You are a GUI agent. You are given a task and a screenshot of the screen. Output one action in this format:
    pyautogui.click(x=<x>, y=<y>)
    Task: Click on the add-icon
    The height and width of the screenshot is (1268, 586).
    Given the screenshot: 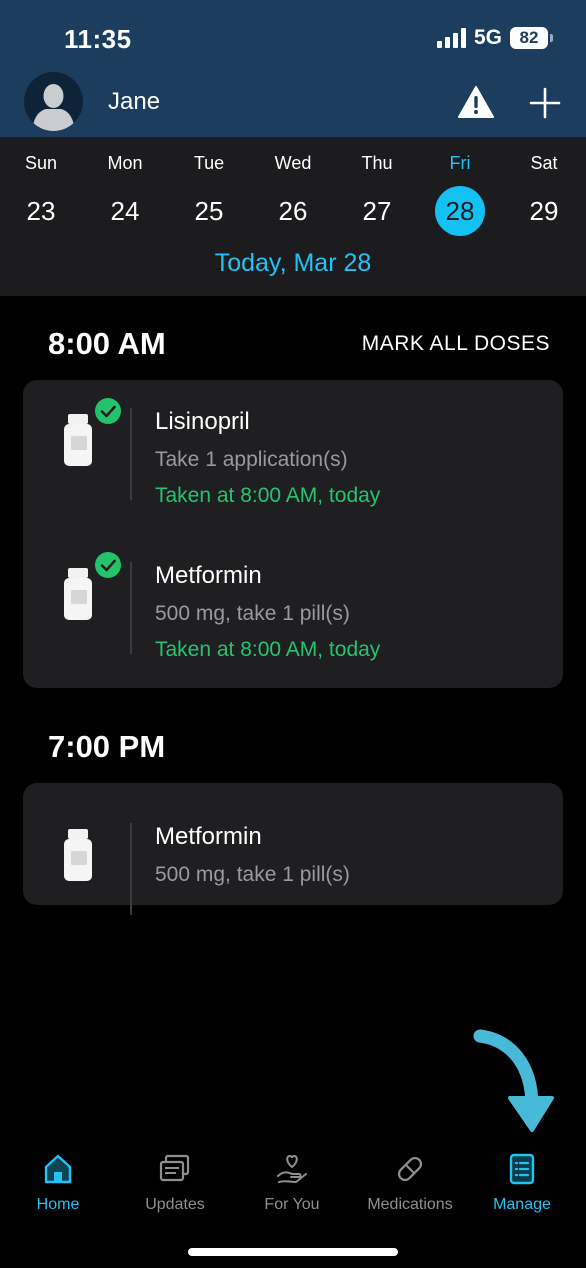 What is the action you would take?
    pyautogui.click(x=545, y=103)
    